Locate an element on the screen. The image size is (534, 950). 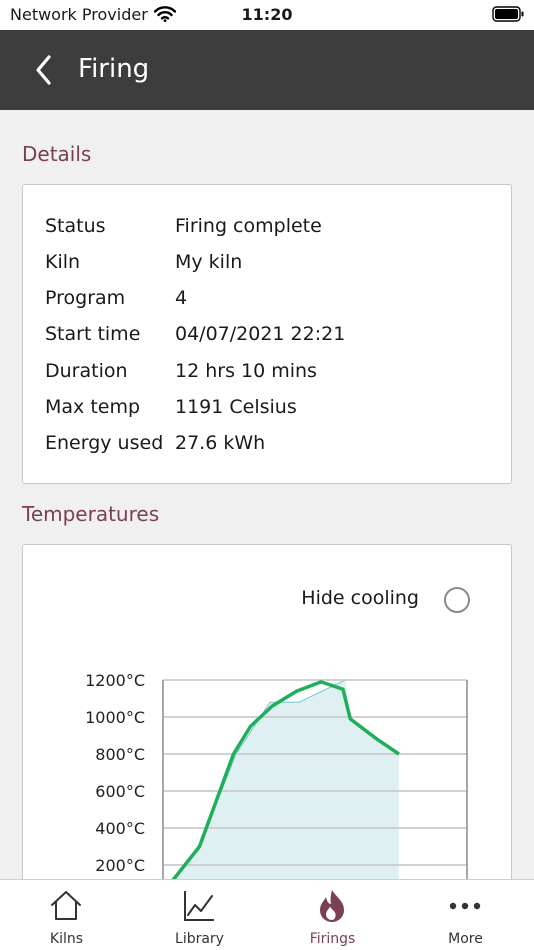
tab-more: More is located at coordinates (465, 915).